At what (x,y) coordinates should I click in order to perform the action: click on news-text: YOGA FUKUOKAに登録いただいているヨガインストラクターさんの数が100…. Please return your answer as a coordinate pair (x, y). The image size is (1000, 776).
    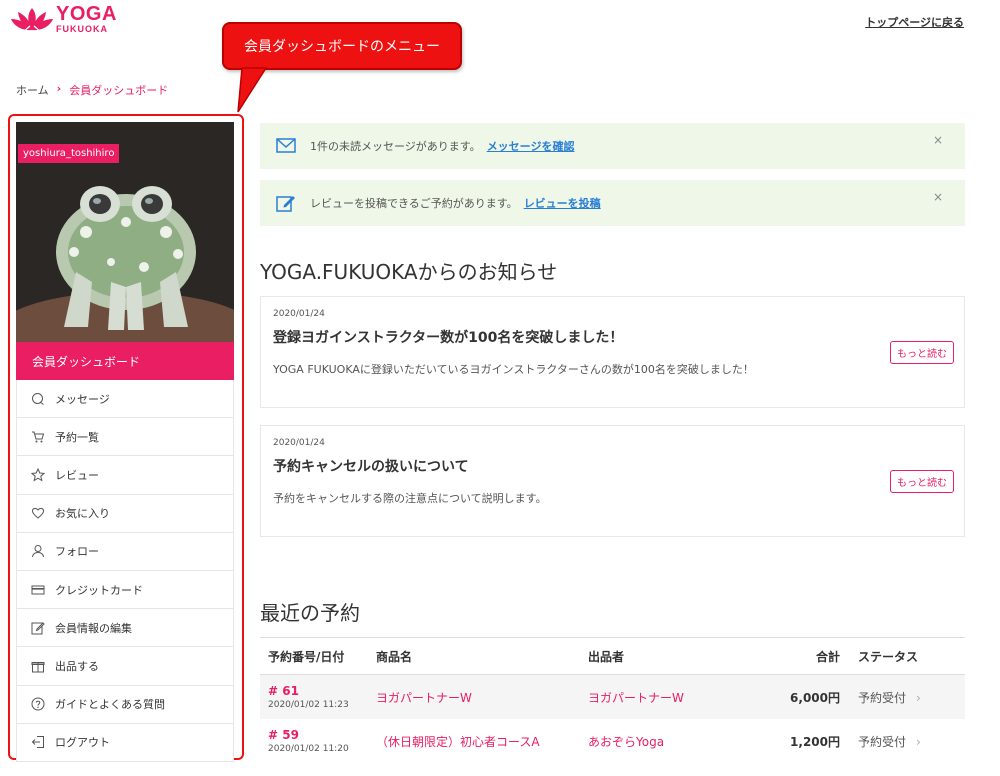
    Looking at the image, I should click on (513, 369).